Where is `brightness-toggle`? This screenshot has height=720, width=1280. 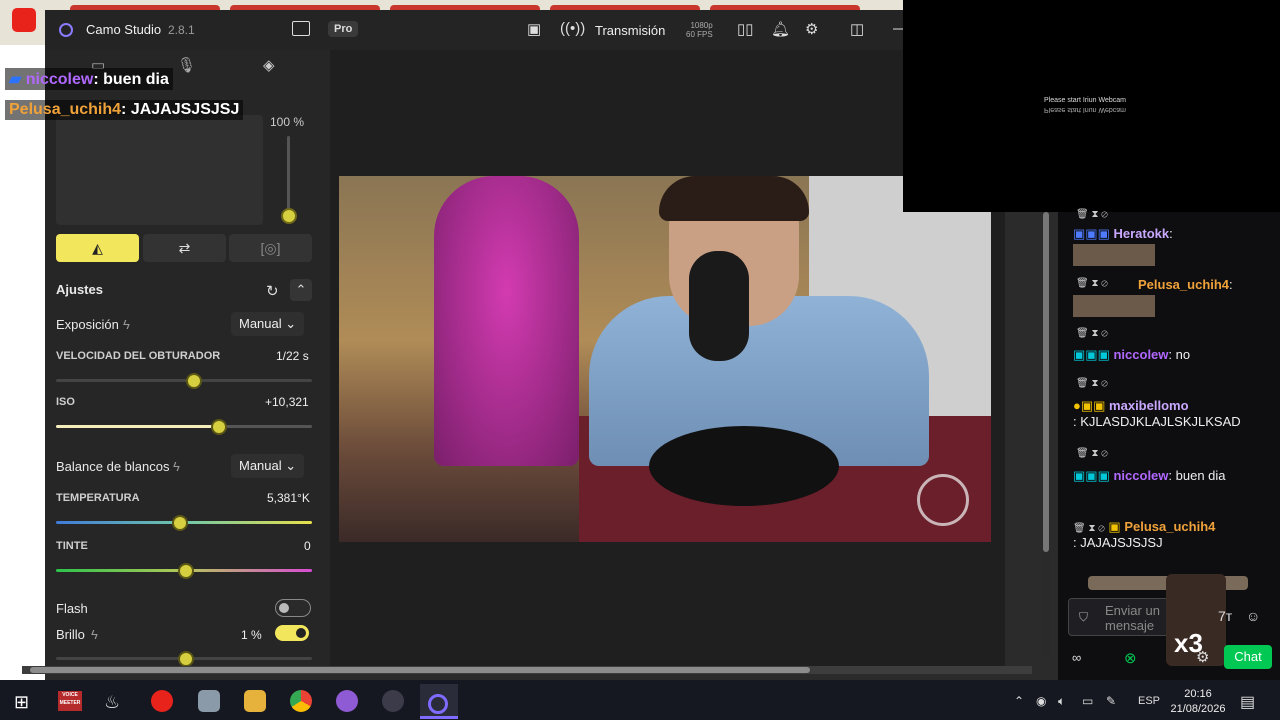
brightness-toggle is located at coordinates (292, 633).